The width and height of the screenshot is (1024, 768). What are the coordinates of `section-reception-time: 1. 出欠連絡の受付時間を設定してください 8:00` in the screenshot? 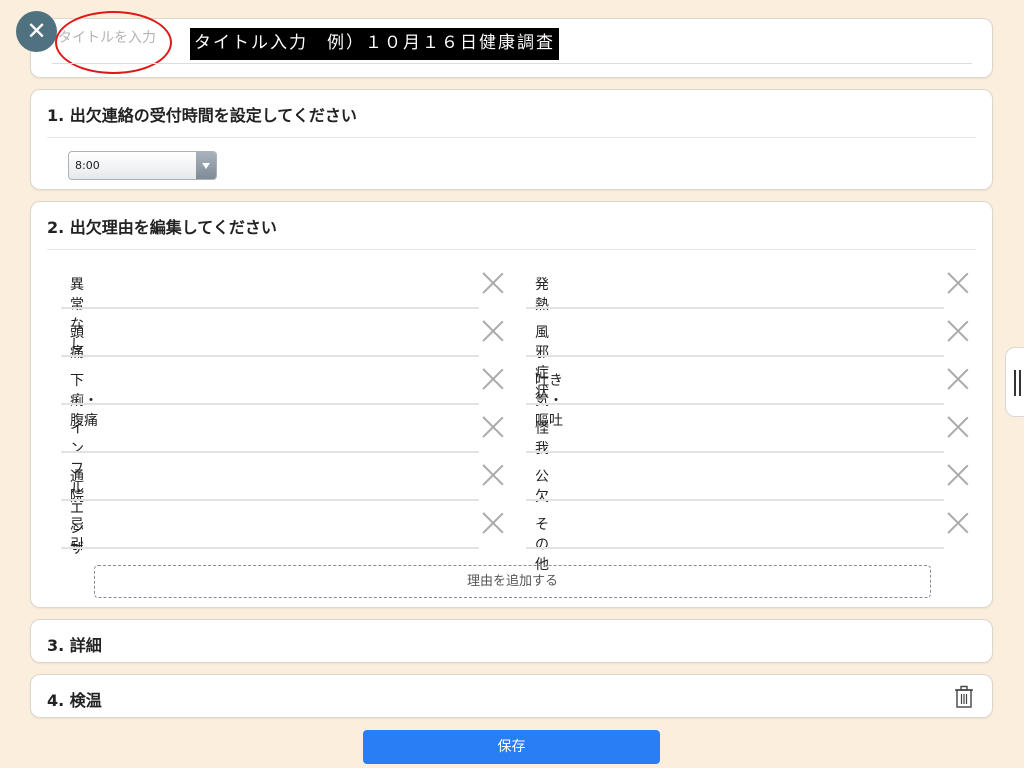 It's located at (511, 139).